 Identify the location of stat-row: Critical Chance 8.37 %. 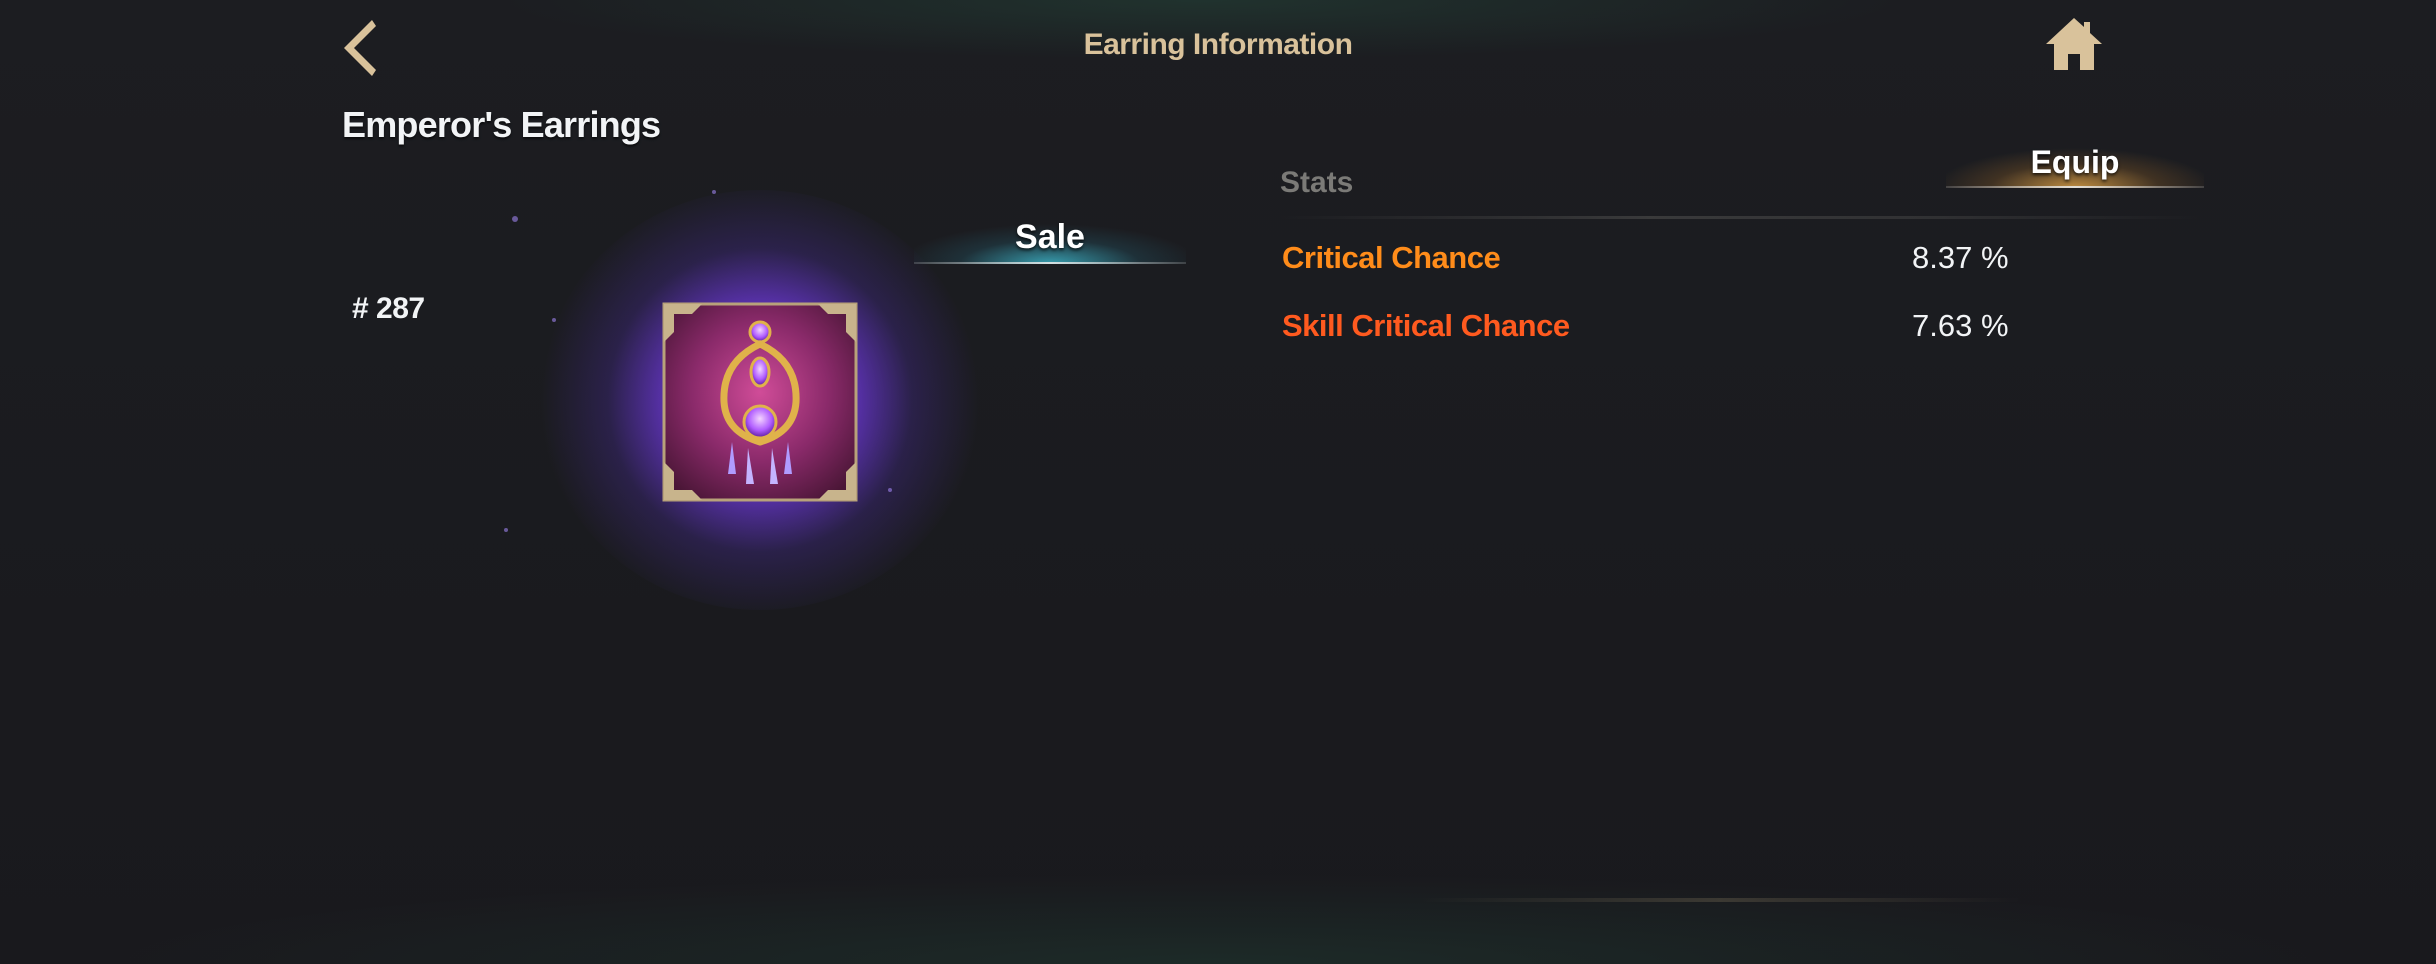
(1662, 262).